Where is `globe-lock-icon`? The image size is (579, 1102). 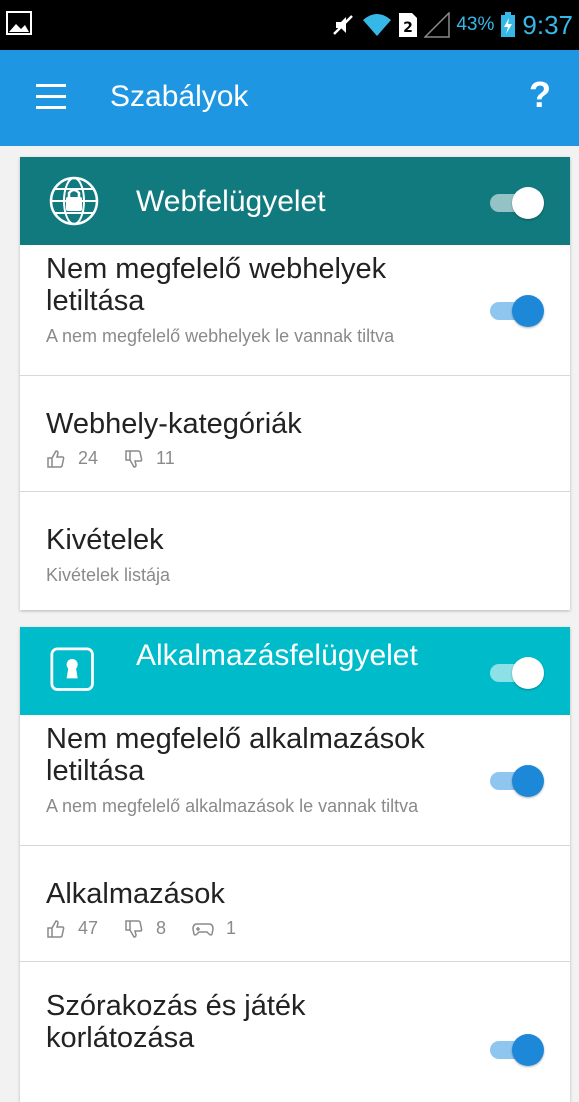
globe-lock-icon is located at coordinates (74, 201).